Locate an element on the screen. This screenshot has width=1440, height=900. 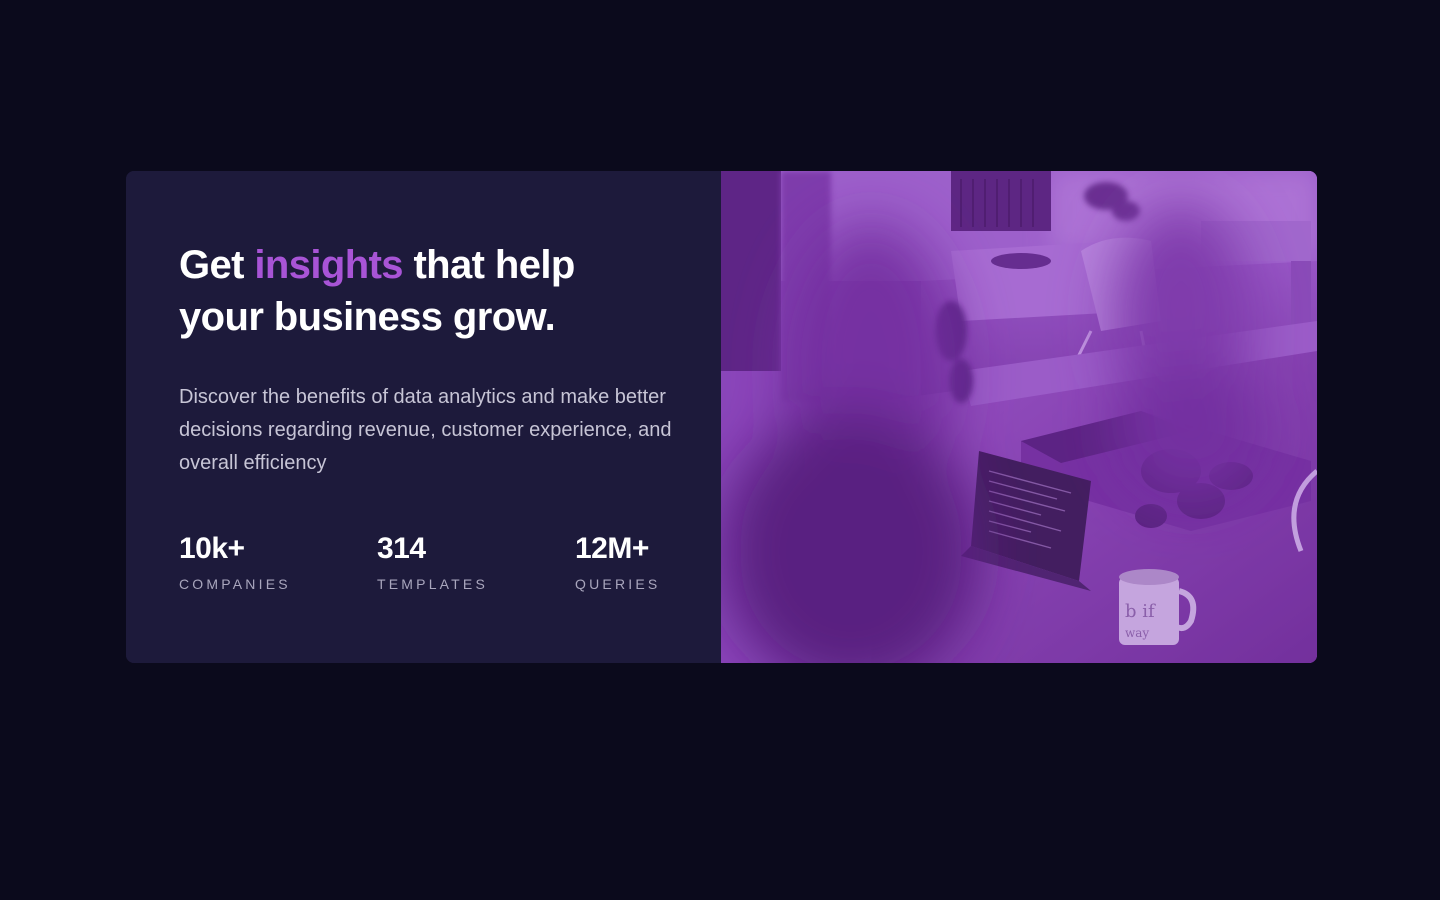
stat-value: 314 is located at coordinates (401, 548).